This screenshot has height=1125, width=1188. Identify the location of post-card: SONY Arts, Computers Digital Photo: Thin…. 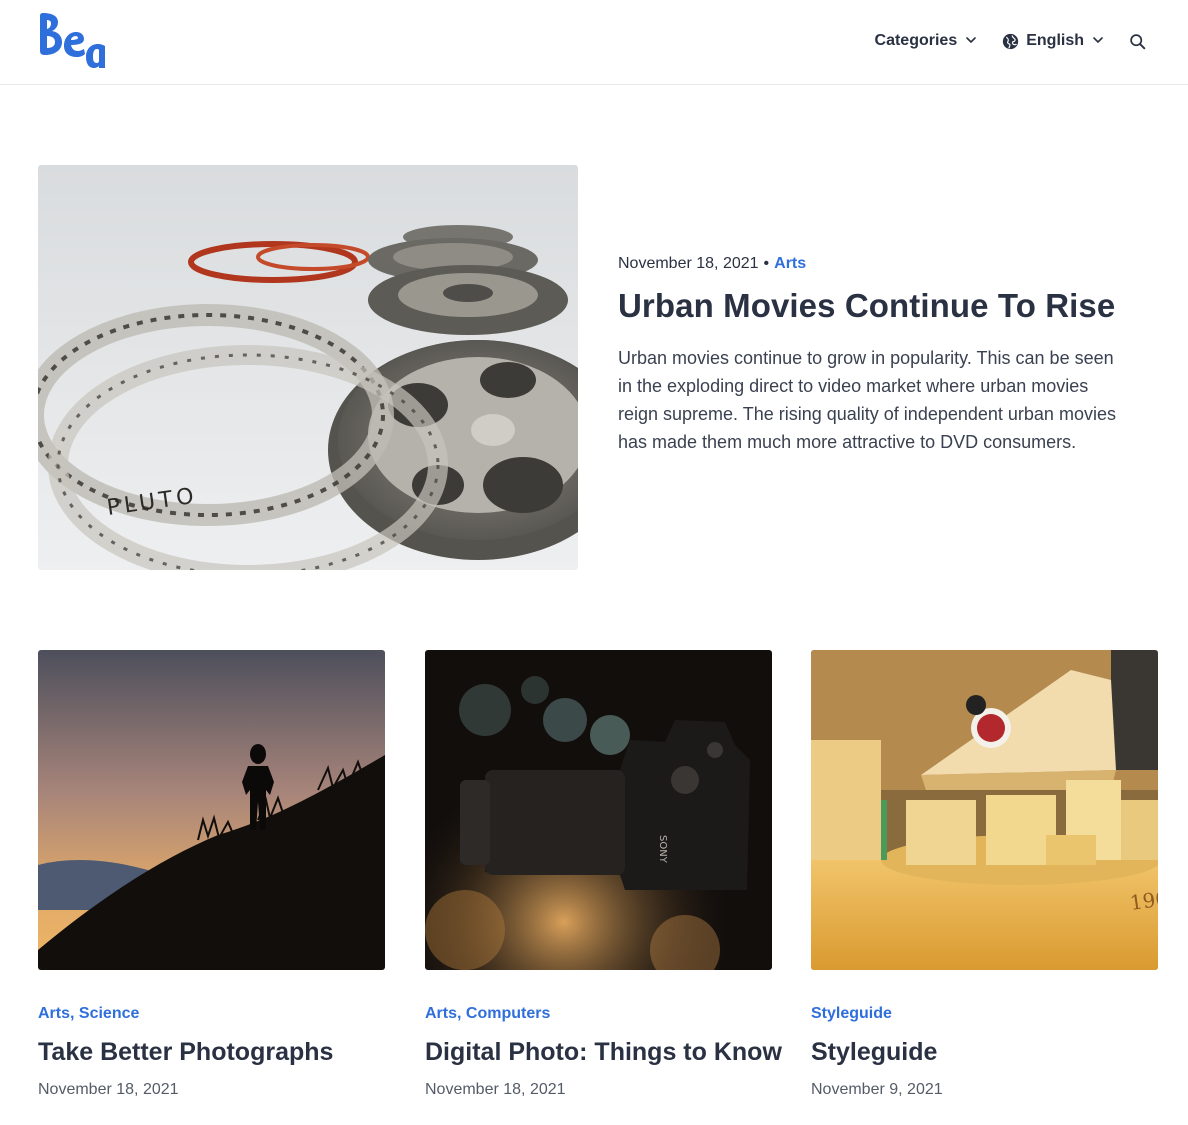
(603, 875).